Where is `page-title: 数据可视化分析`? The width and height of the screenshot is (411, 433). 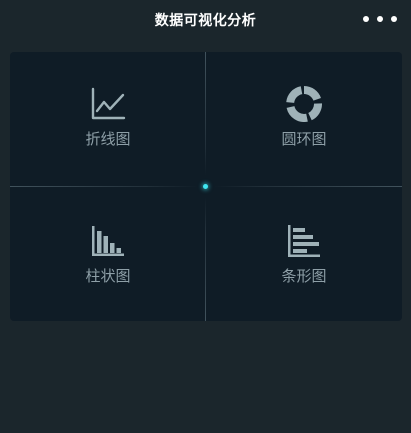
page-title: 数据可视化分析 is located at coordinates (205, 21).